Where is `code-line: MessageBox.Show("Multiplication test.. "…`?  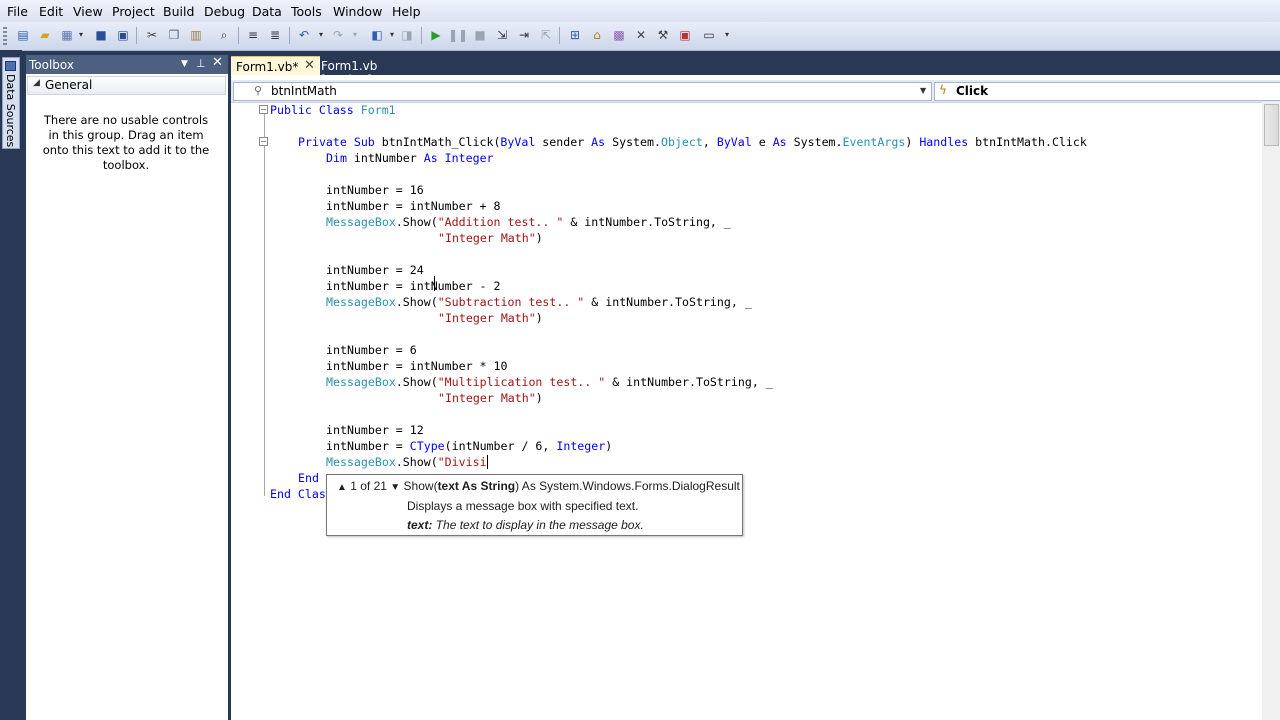 code-line: MessageBox.Show("Multiplication test.. "… is located at coordinates (549, 382).